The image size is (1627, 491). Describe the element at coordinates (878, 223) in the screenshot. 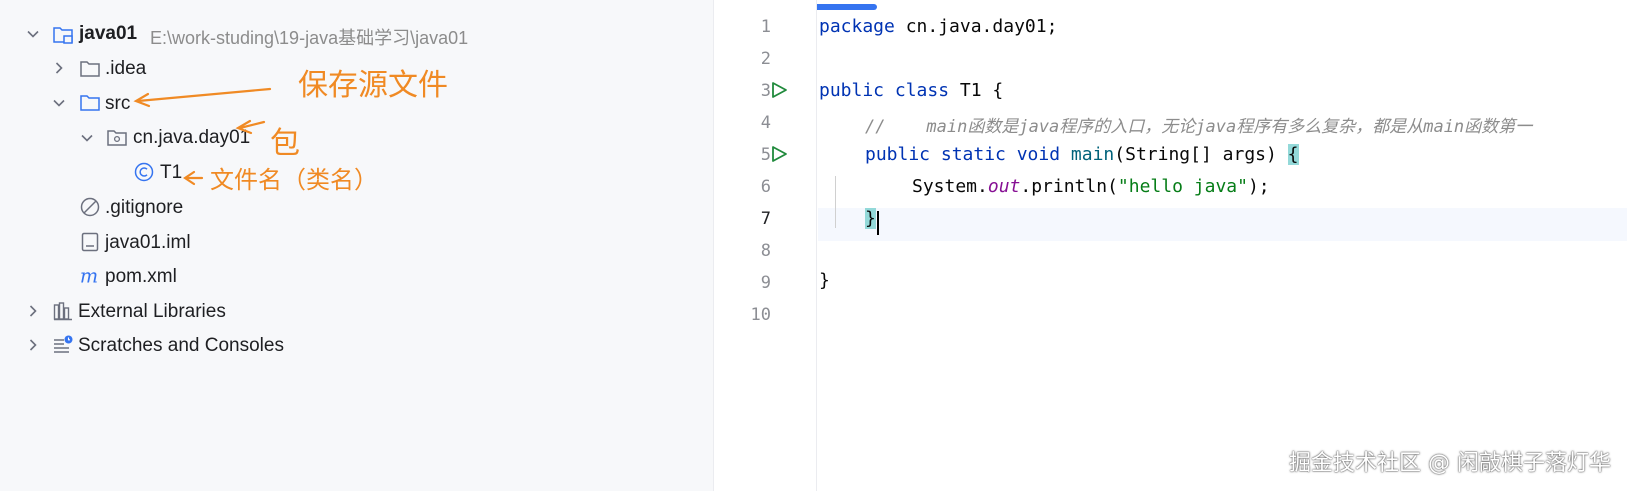

I see `text-caret` at that location.